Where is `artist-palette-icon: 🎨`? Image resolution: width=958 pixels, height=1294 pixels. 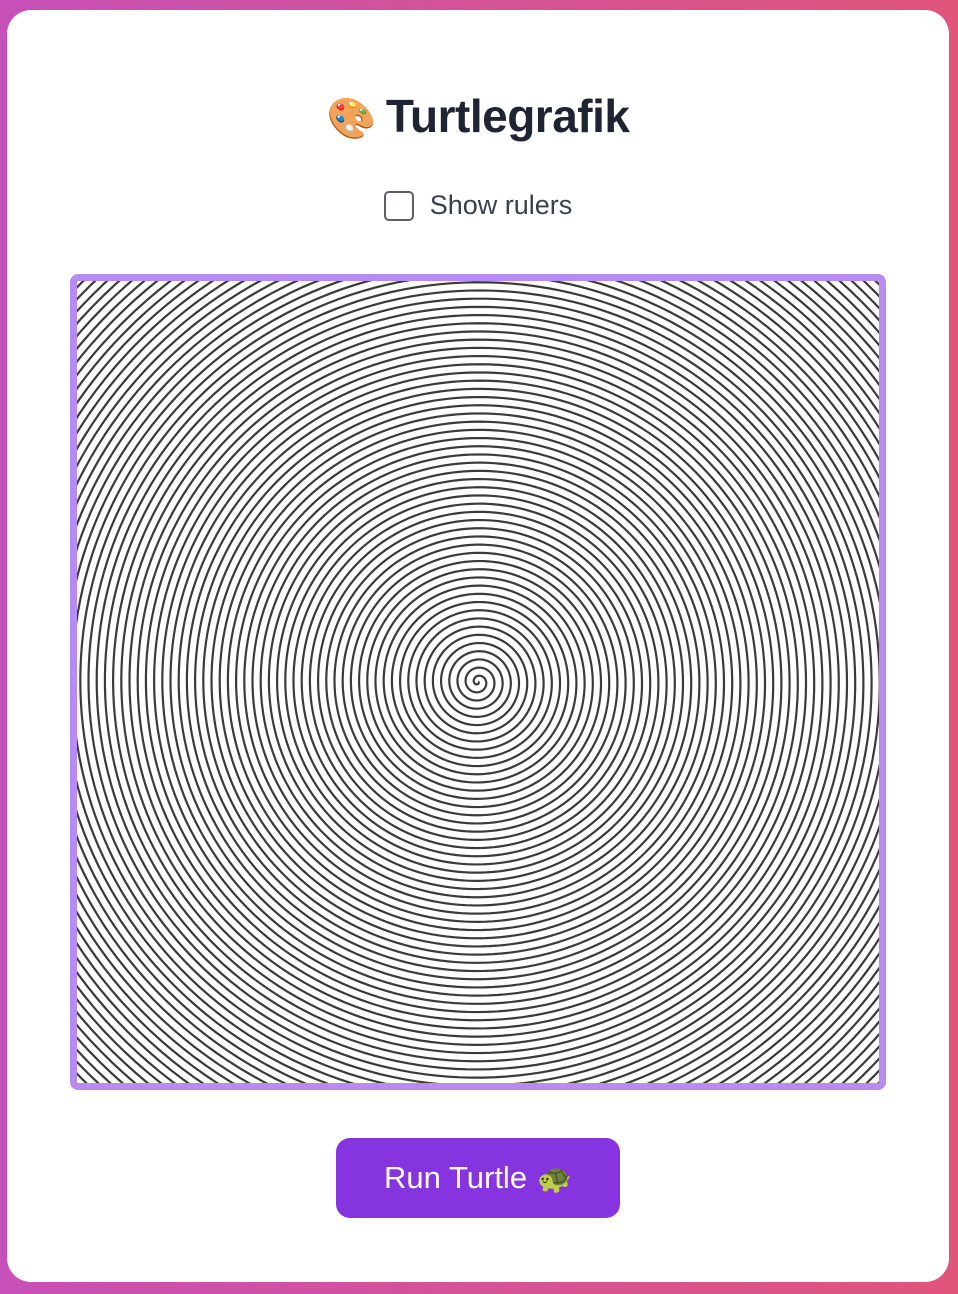
artist-palette-icon: 🎨 is located at coordinates (351, 119).